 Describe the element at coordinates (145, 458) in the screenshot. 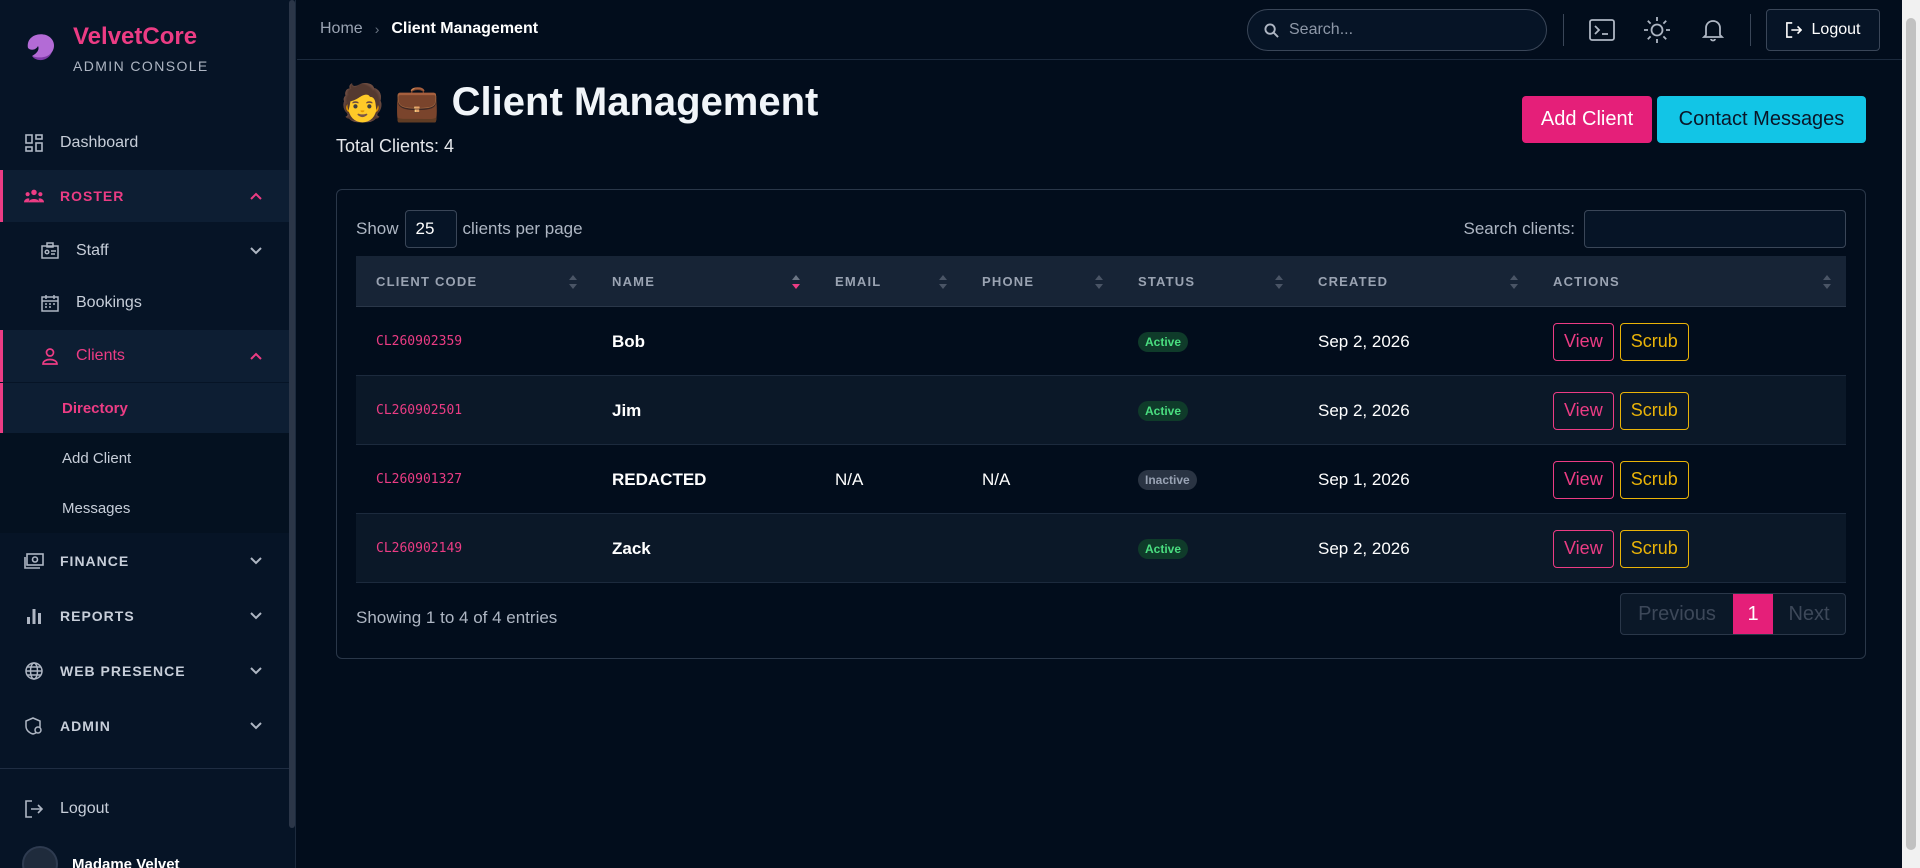

I see `sidebar-item-add-client: Add Client` at that location.